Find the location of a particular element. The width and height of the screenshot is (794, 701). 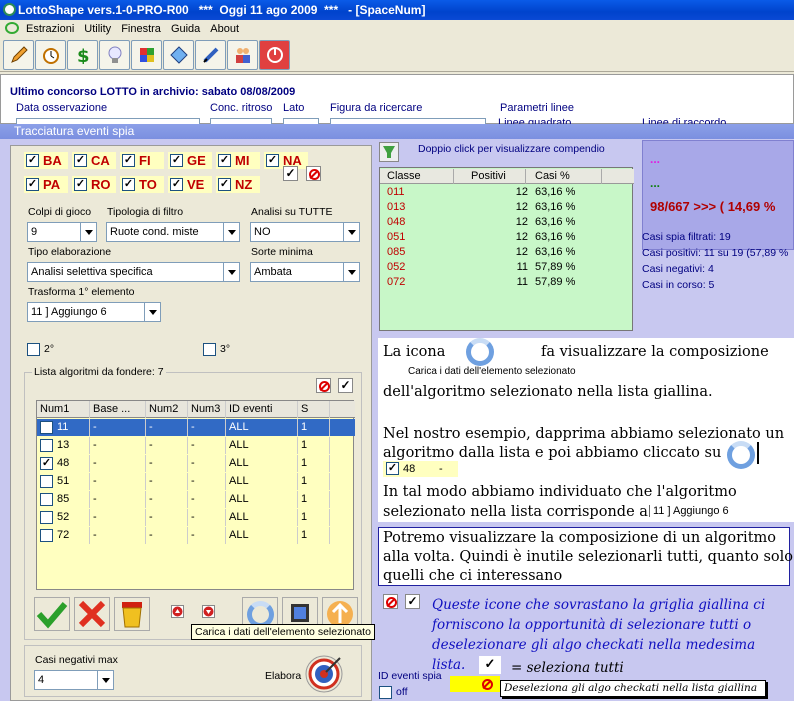

table-row: 52- - - ALL 1 is located at coordinates (196, 517).